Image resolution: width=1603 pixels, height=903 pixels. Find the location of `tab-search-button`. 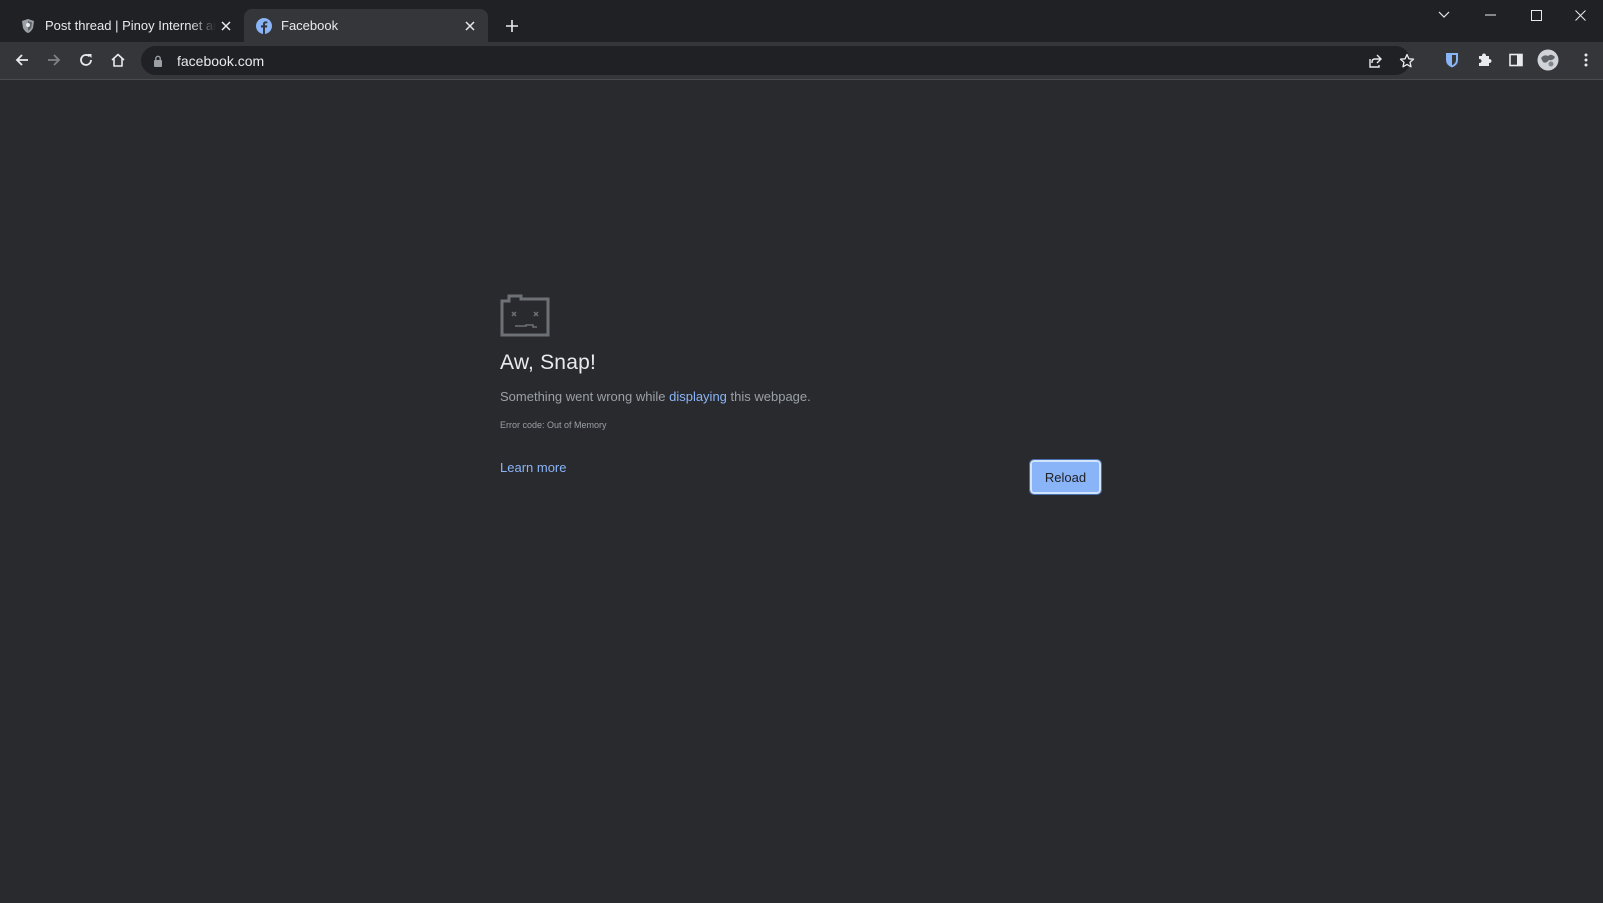

tab-search-button is located at coordinates (1444, 15).